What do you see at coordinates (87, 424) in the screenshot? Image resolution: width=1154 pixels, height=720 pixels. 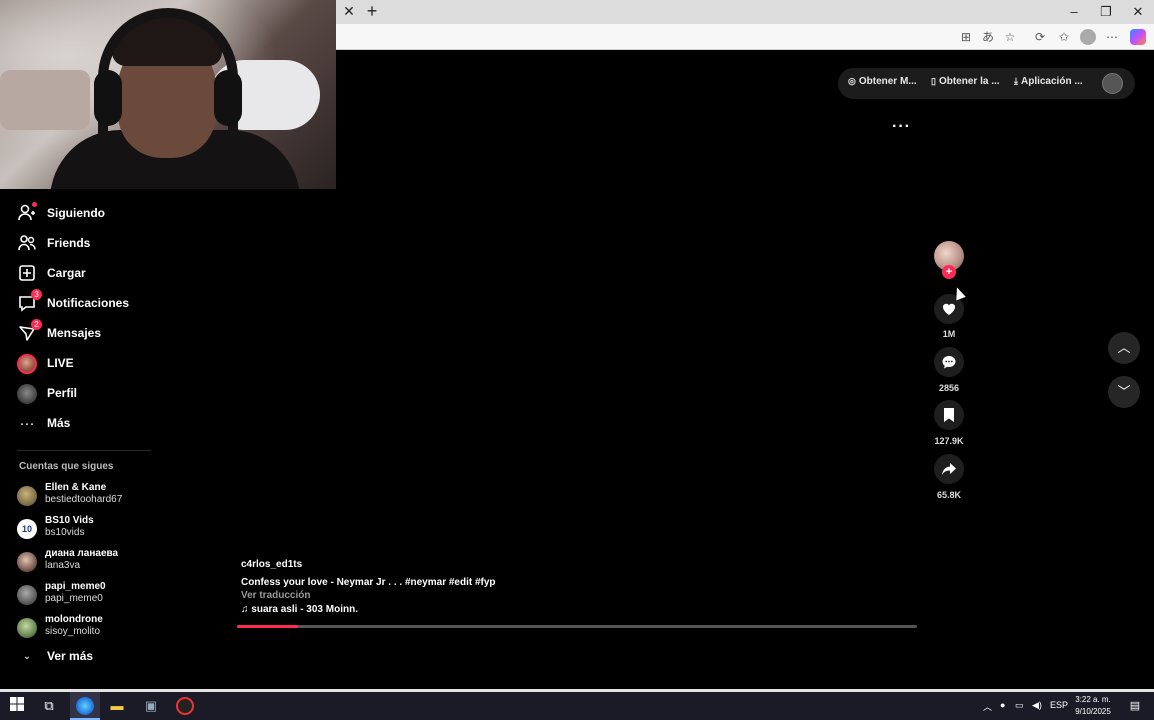 I see `sidebar-item-mas: ··· Más` at bounding box center [87, 424].